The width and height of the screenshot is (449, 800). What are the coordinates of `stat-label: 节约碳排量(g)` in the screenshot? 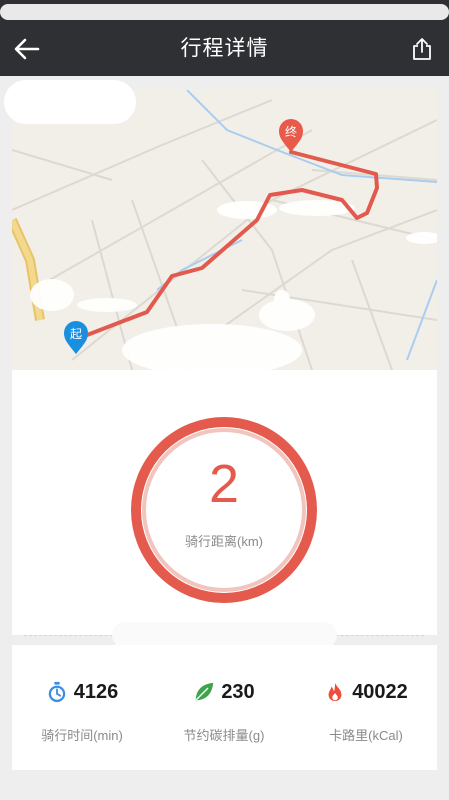 It's located at (224, 735).